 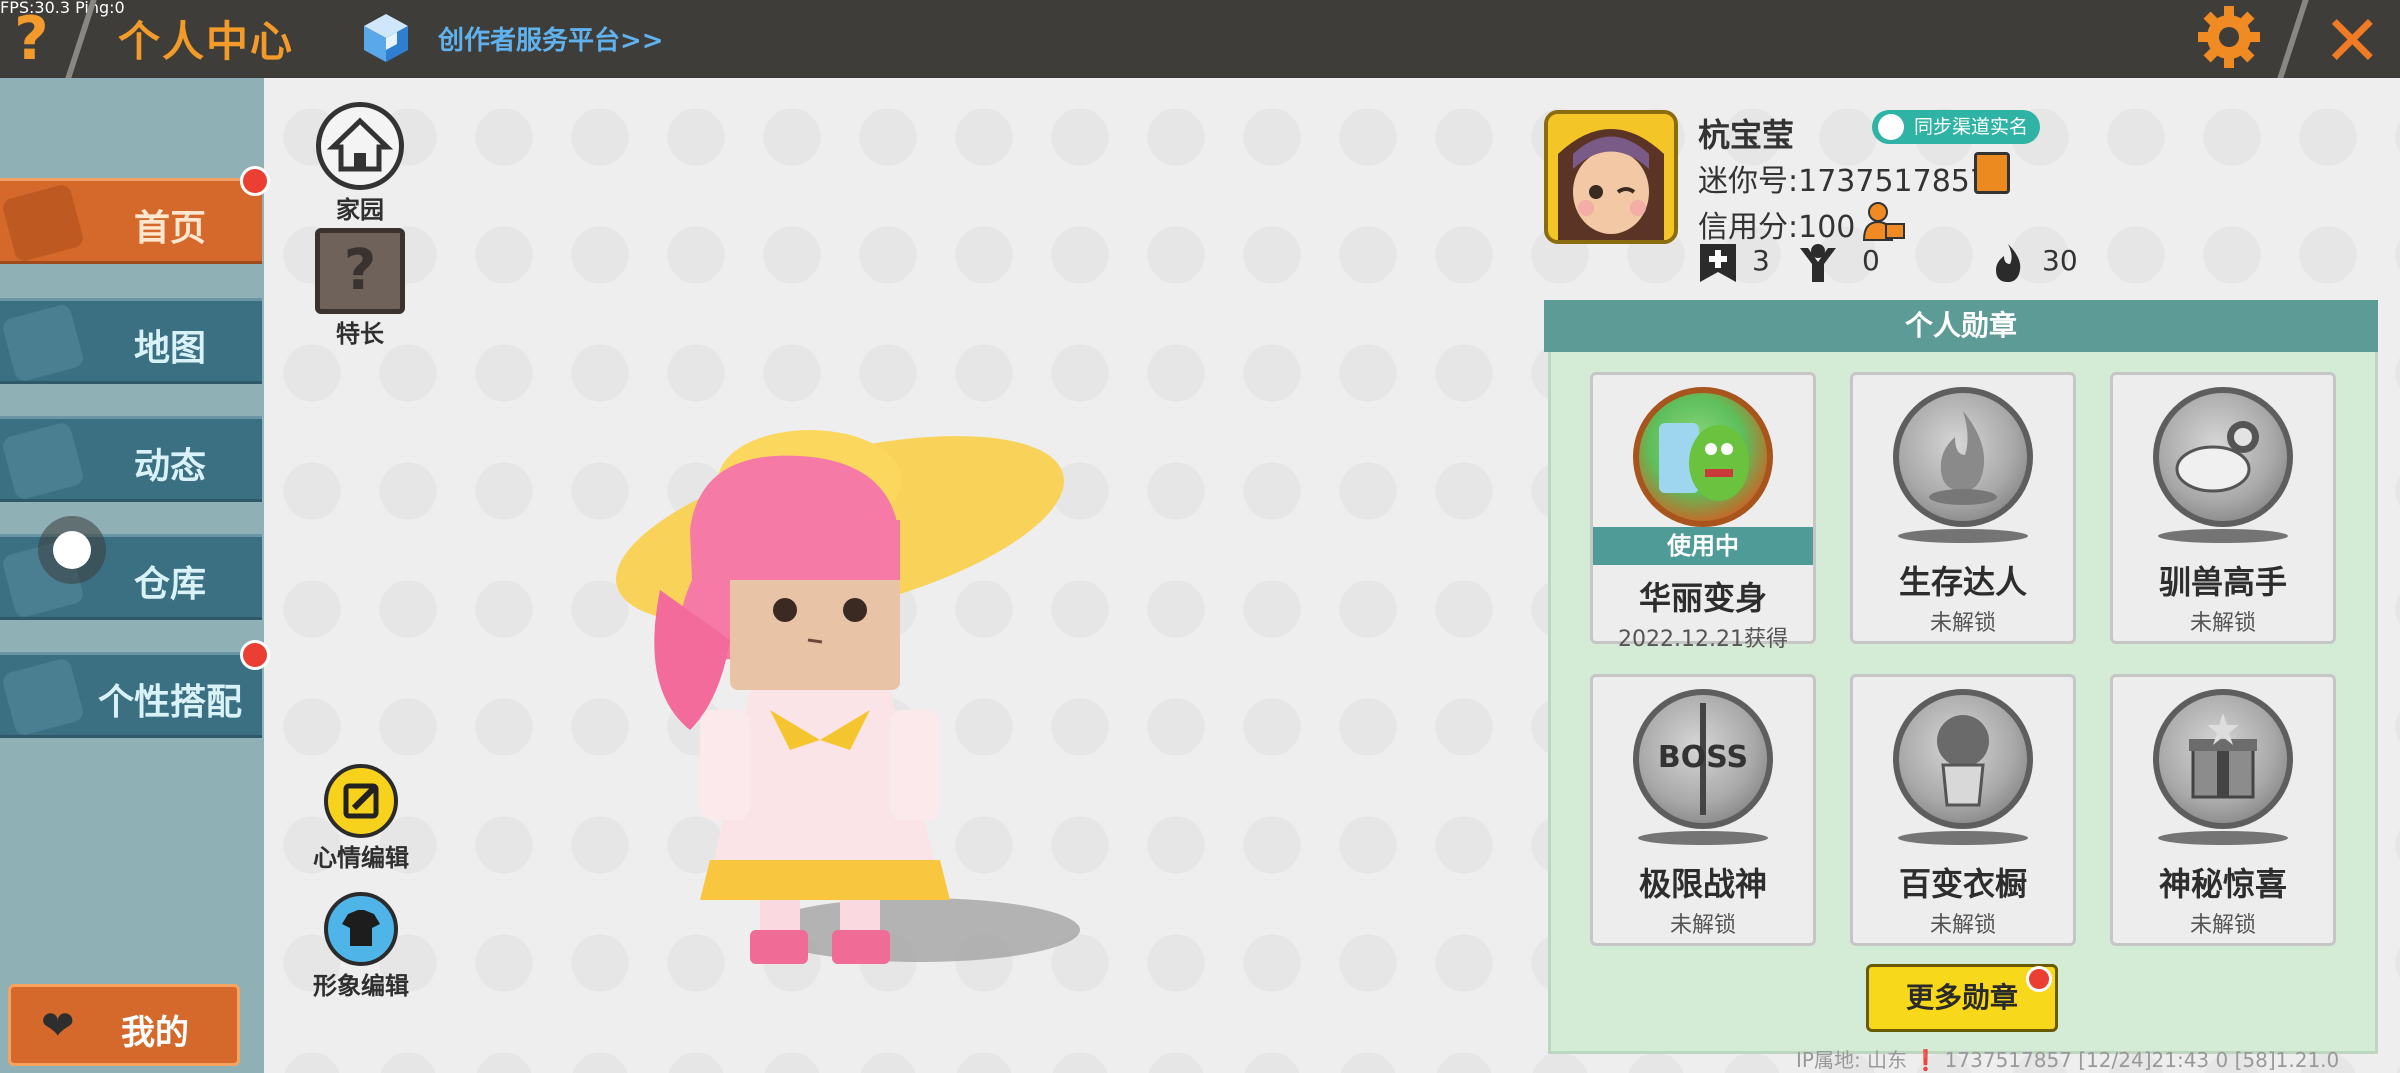 I want to click on medal-status: 2022.12.21获得, so click(x=1703, y=639).